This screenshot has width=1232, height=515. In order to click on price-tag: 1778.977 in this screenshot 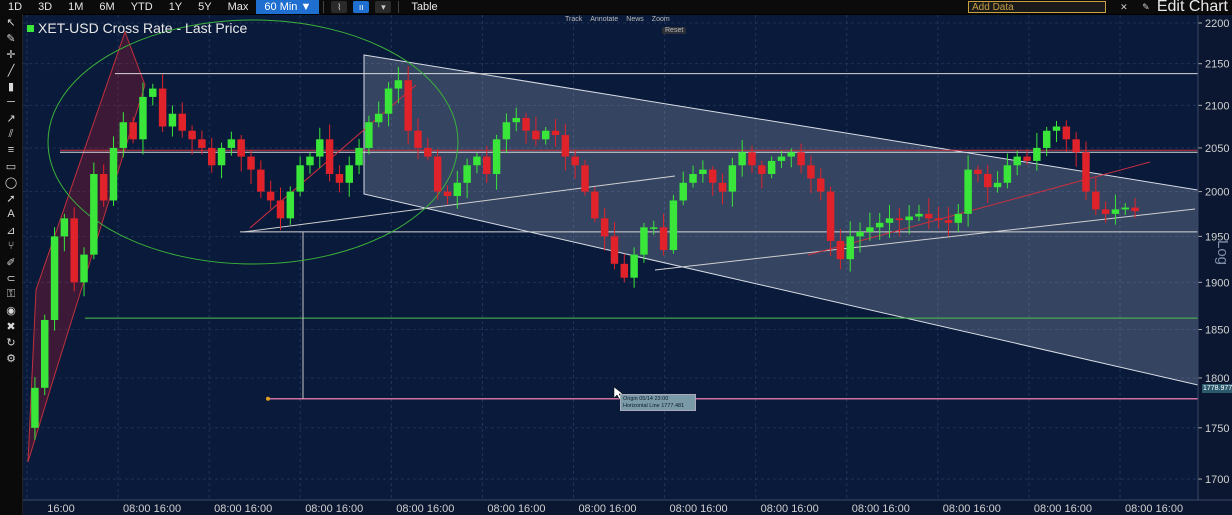, I will do `click(1217, 388)`.